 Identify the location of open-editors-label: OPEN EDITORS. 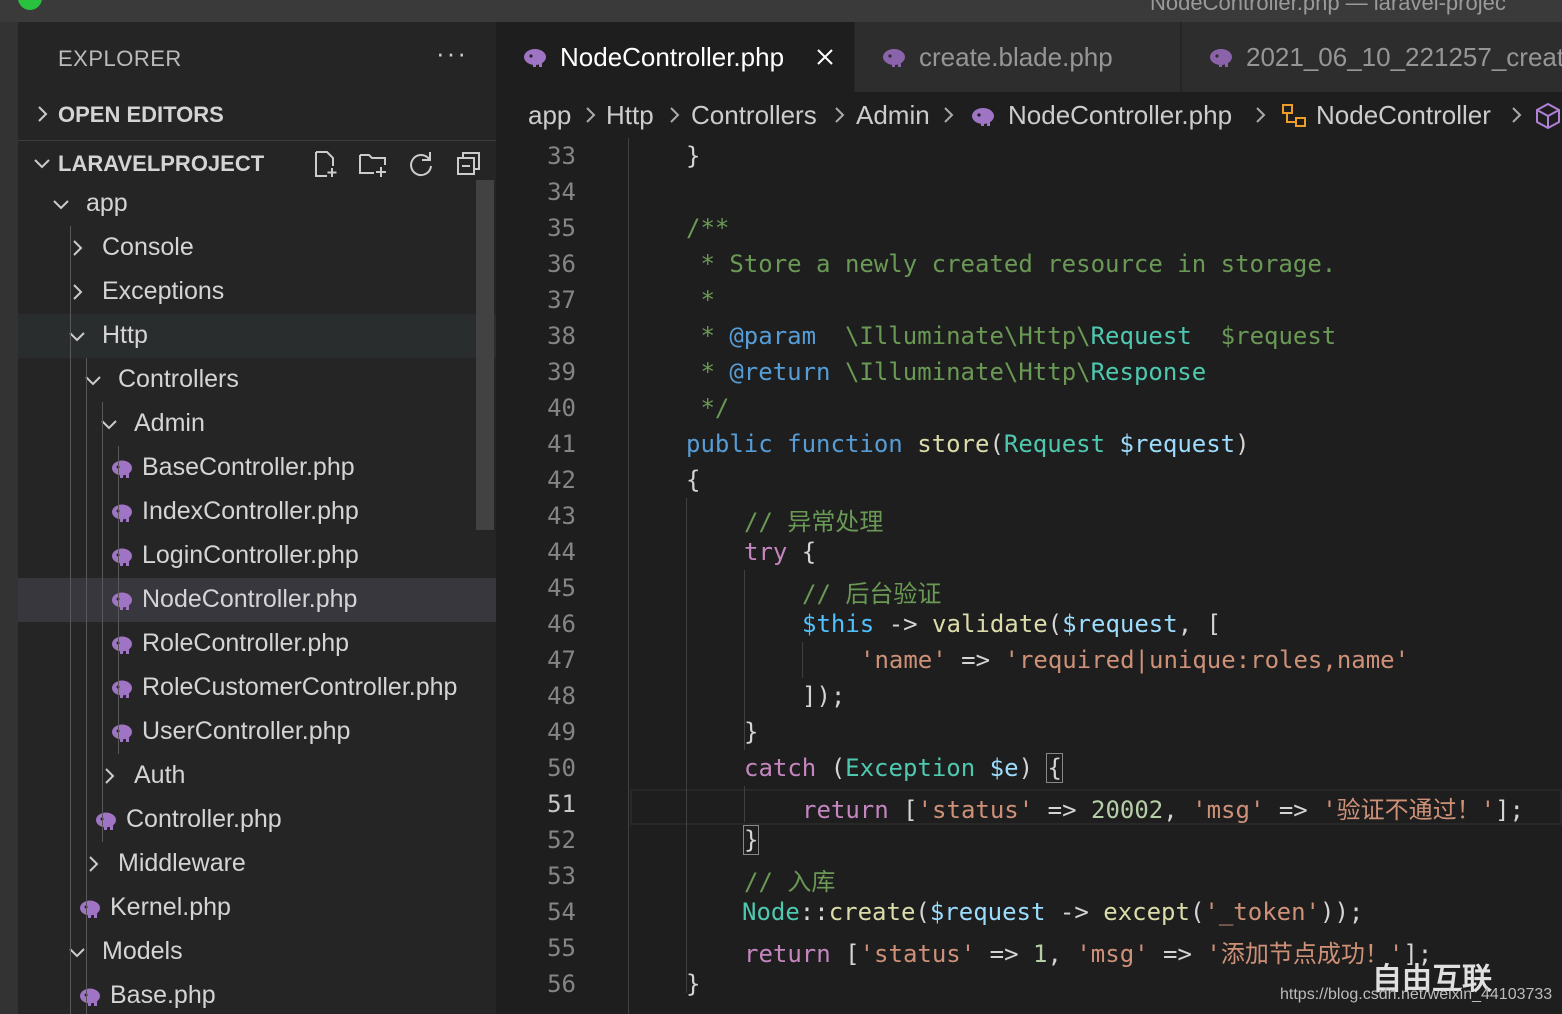
(141, 114).